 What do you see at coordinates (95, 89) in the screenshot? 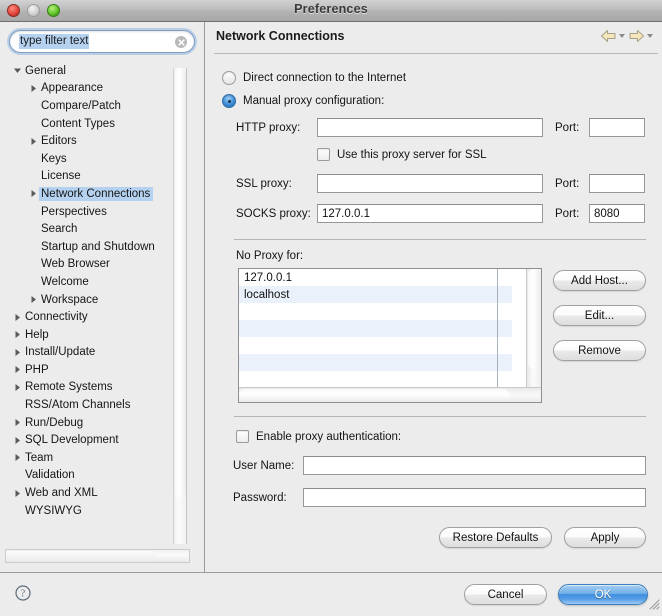
I see `tree-item-appearance: Appearance` at bounding box center [95, 89].